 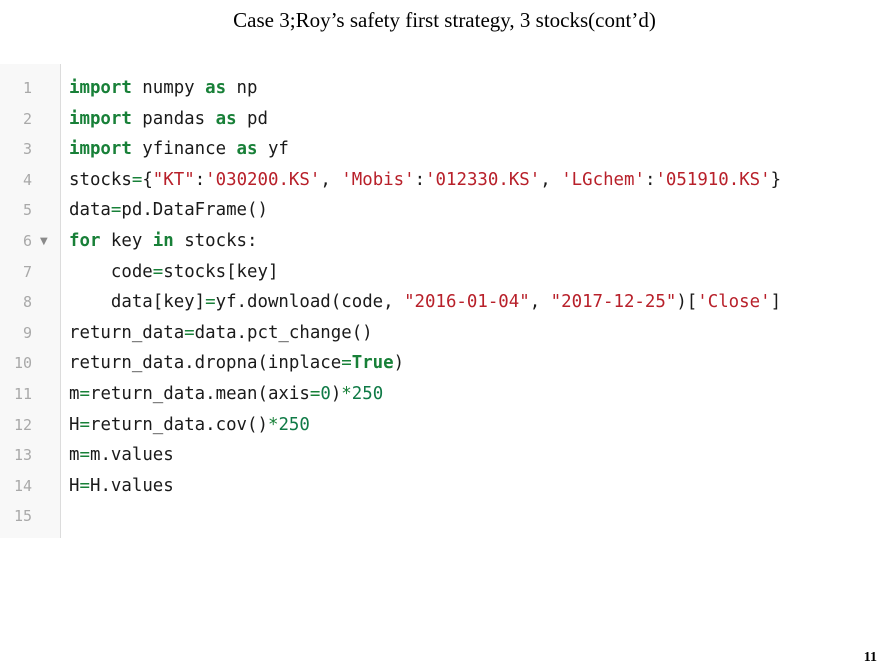 I want to click on code-token: pd.DataFrame(), so click(x=194, y=210).